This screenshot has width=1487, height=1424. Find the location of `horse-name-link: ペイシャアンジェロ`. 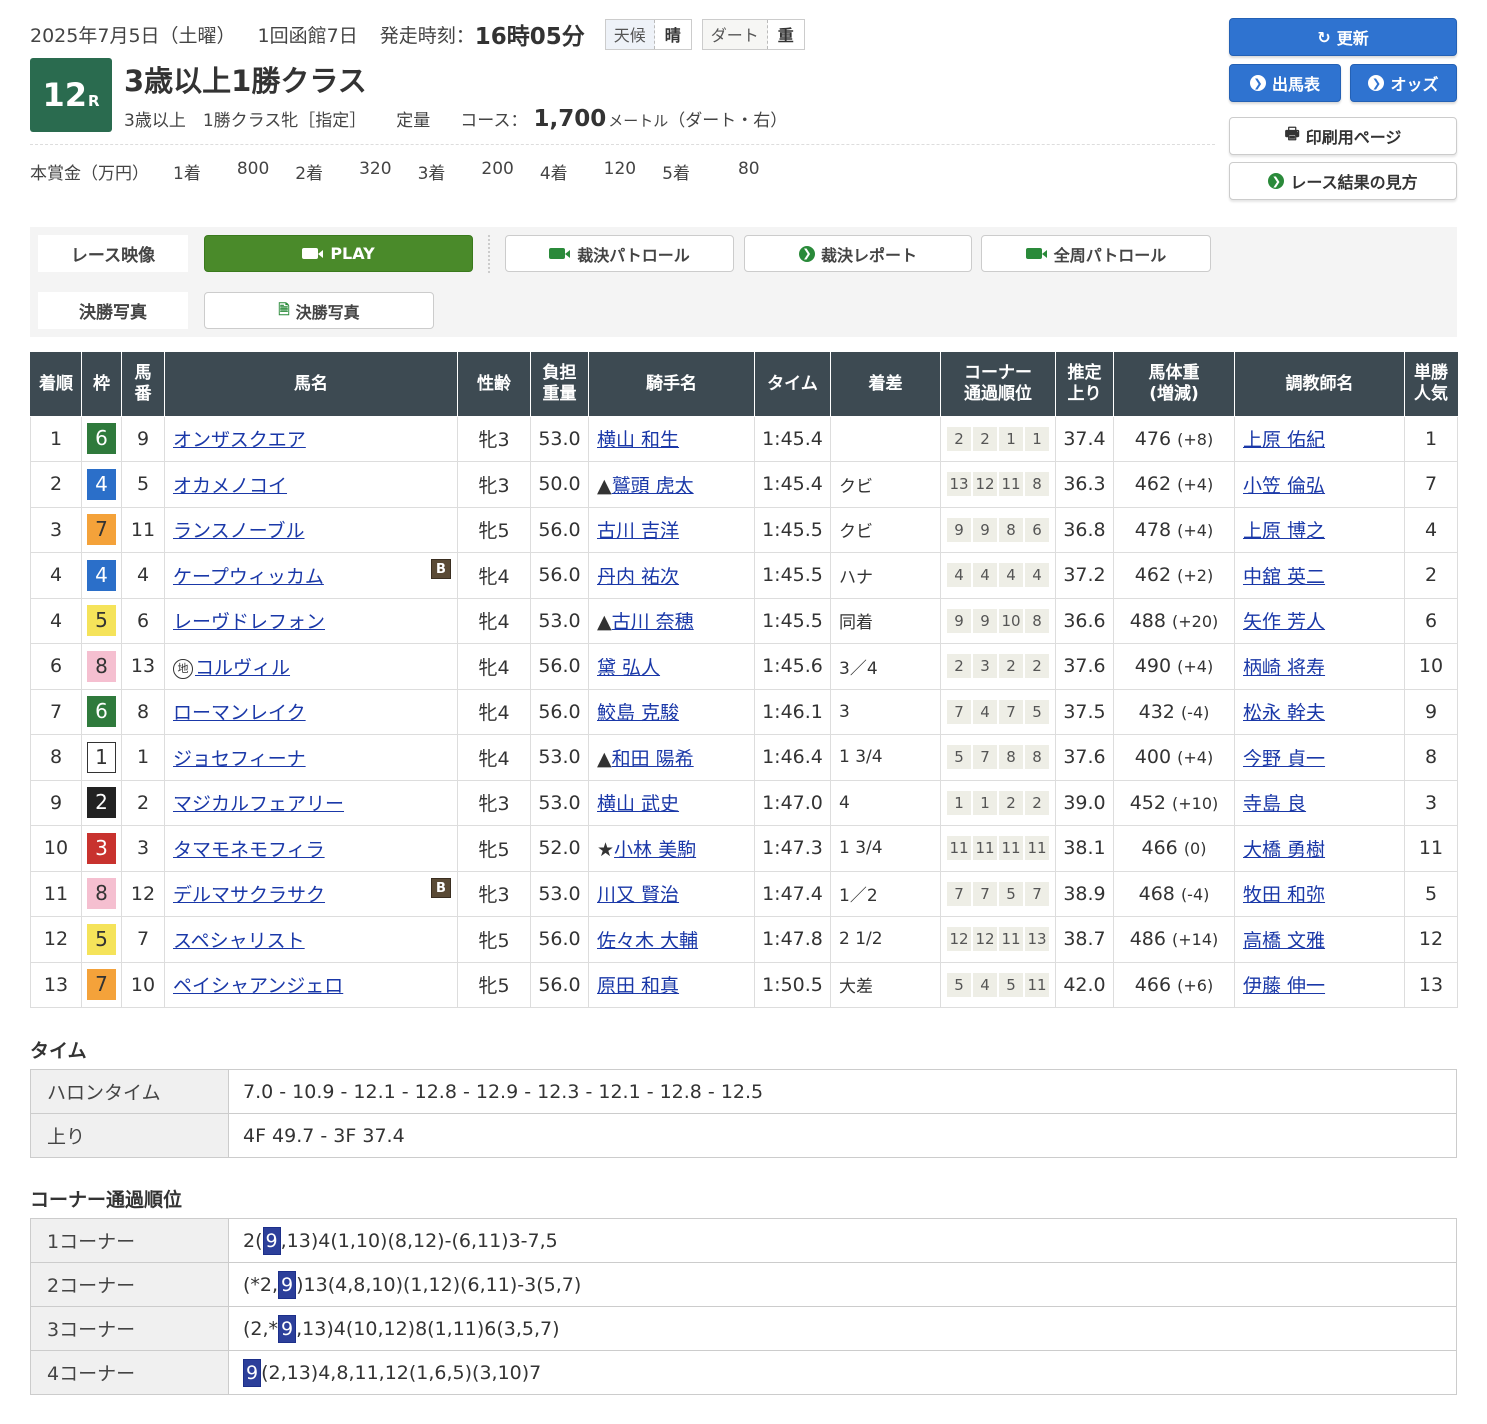

horse-name-link: ペイシャアンジェロ is located at coordinates (258, 986).